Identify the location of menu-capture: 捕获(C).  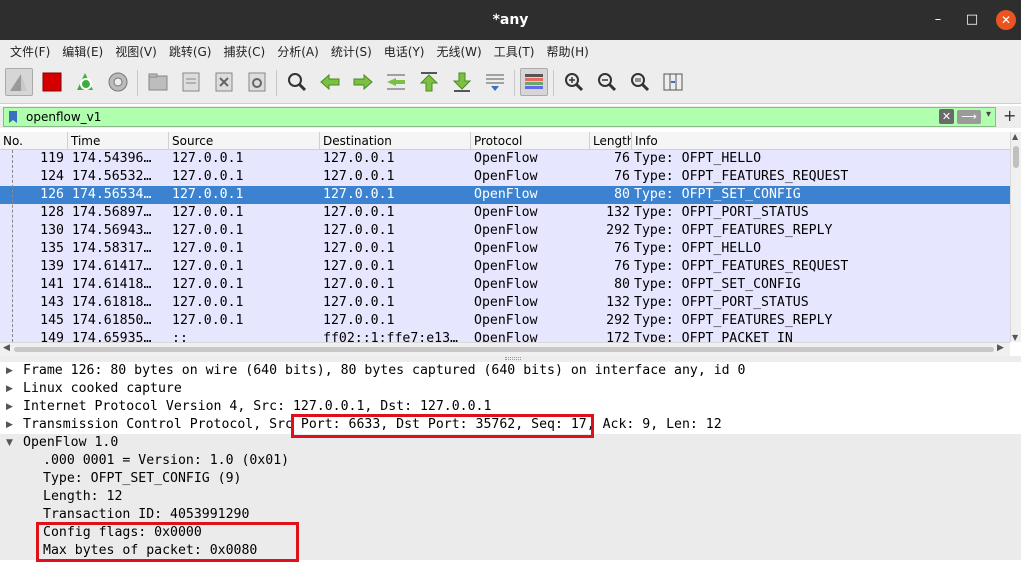
(244, 51).